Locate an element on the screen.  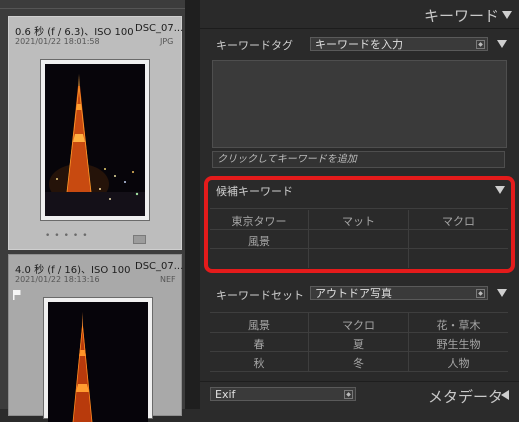
rating-dots: ••••• is located at coordinates (68, 236).